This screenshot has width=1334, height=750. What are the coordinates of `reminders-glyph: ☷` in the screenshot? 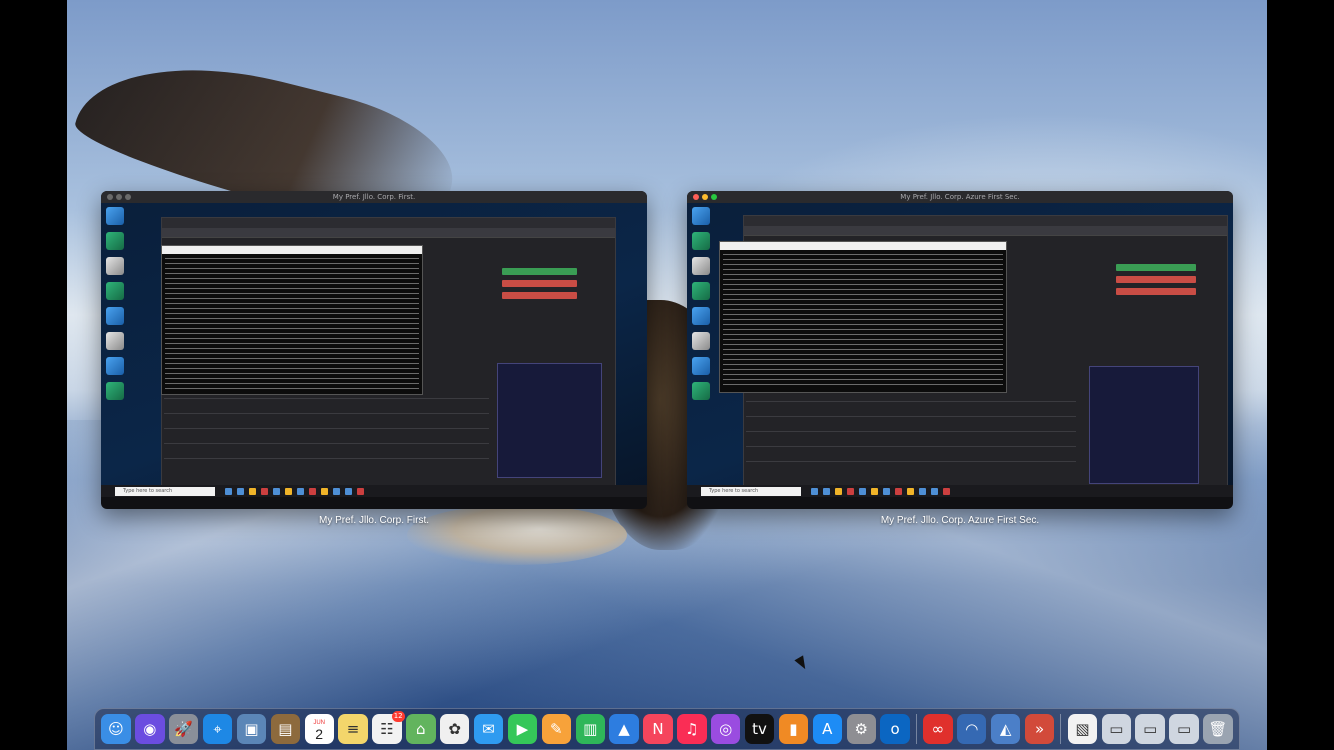 It's located at (387, 729).